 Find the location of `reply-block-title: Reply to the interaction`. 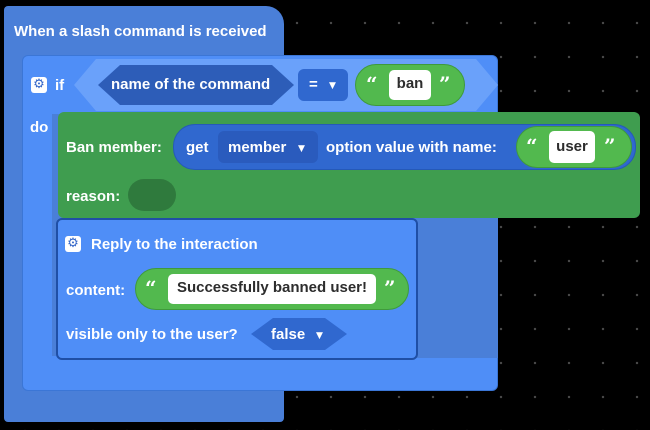

reply-block-title: Reply to the interaction is located at coordinates (174, 244).